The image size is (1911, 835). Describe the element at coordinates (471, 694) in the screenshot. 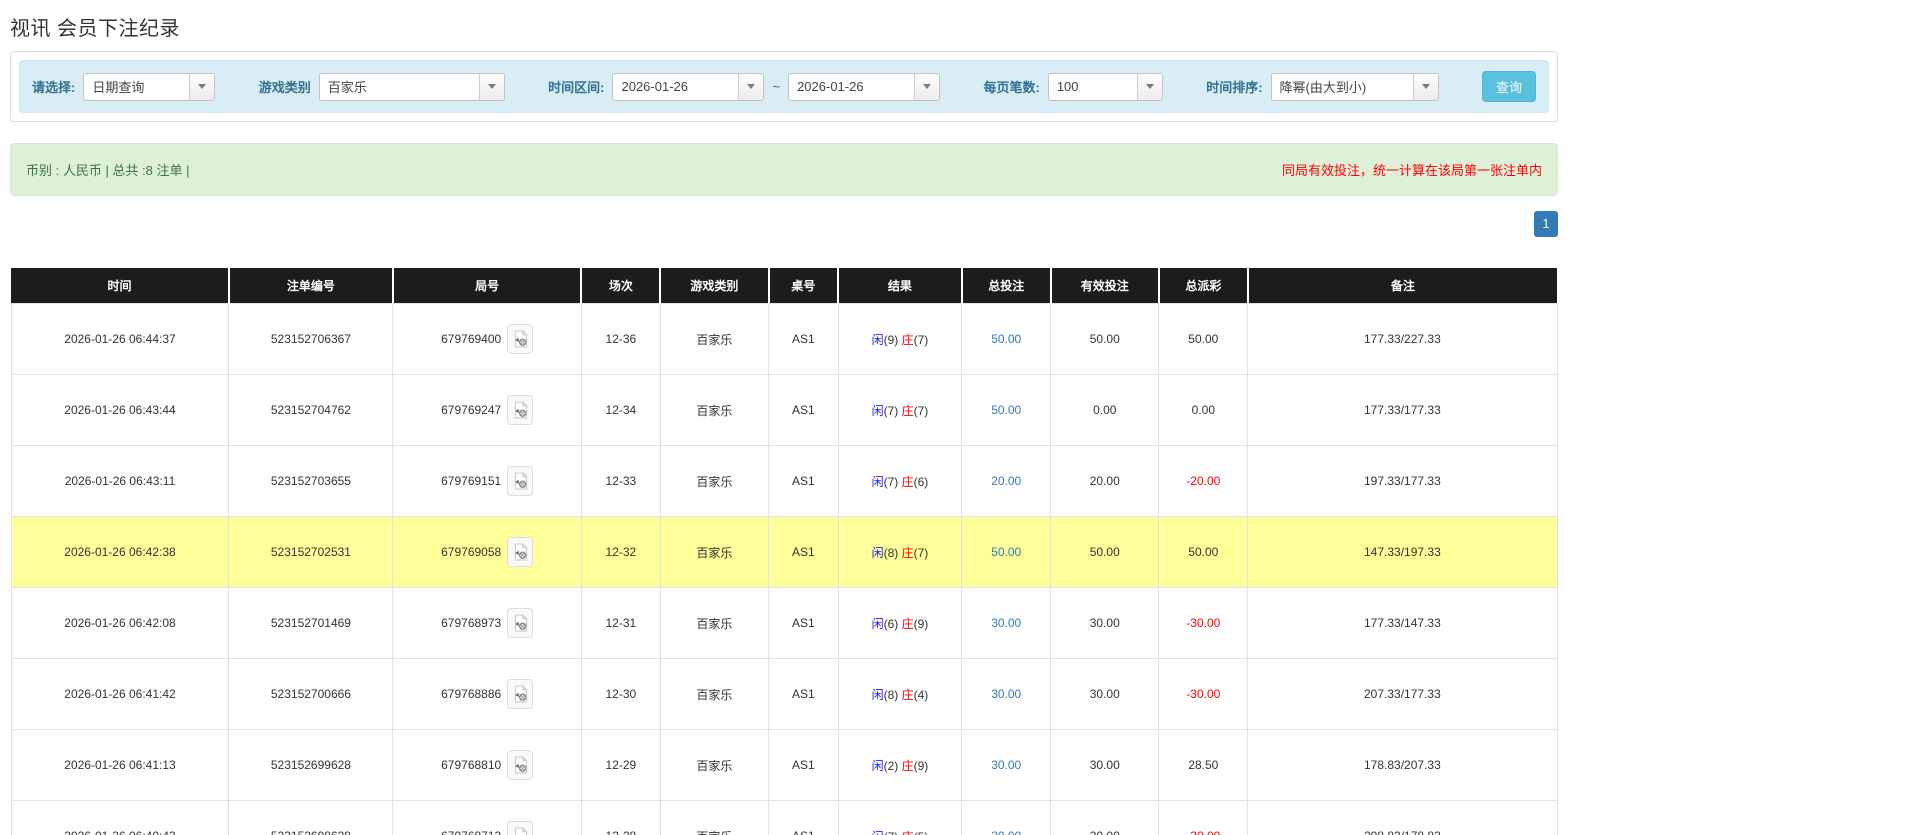

I see `round-number: 679768886` at that location.